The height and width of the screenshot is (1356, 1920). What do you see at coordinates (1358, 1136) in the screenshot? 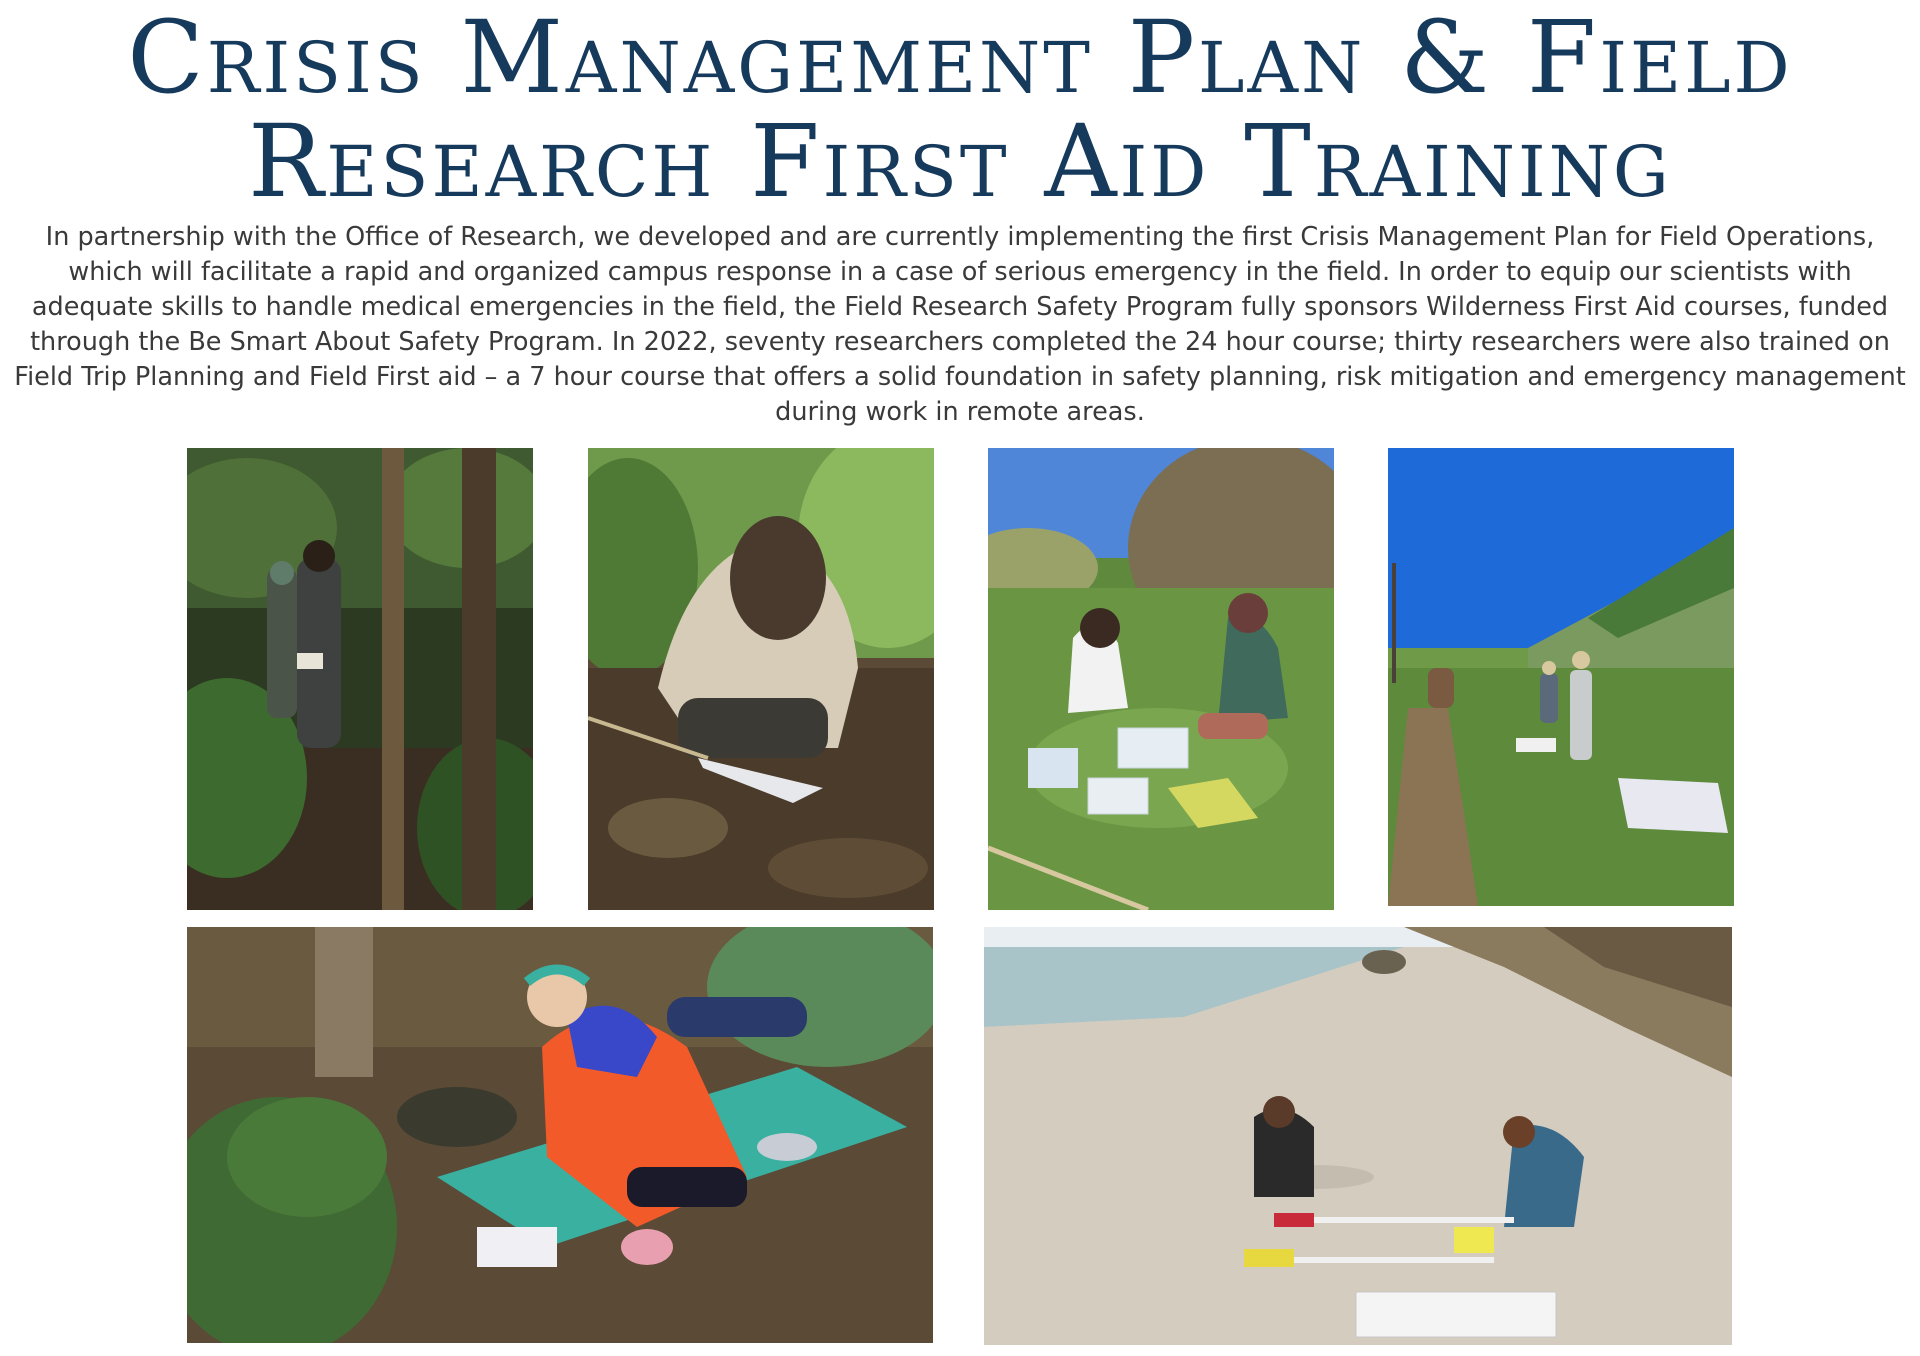
I see `photo-beach-survey` at bounding box center [1358, 1136].